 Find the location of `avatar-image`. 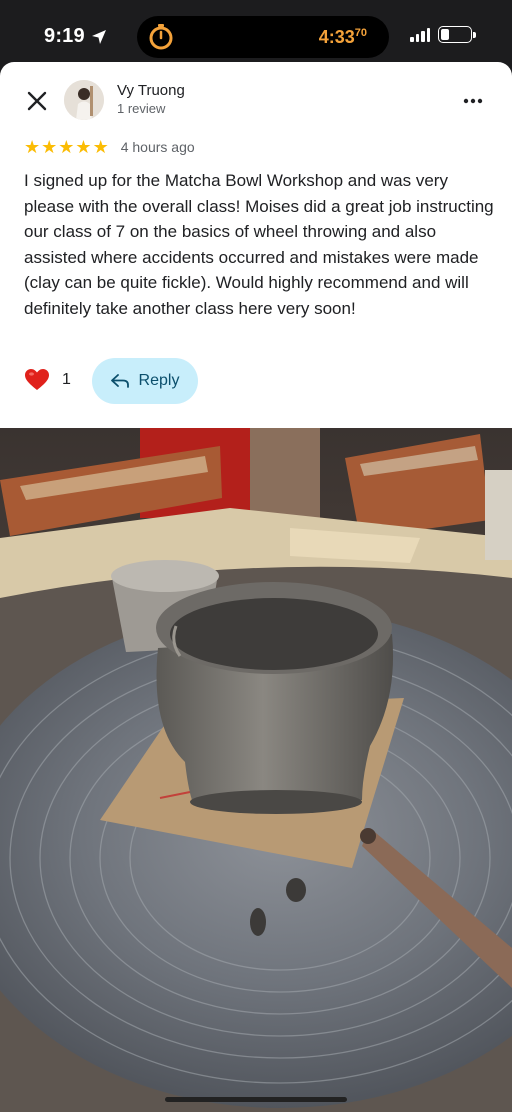

avatar-image is located at coordinates (84, 100).